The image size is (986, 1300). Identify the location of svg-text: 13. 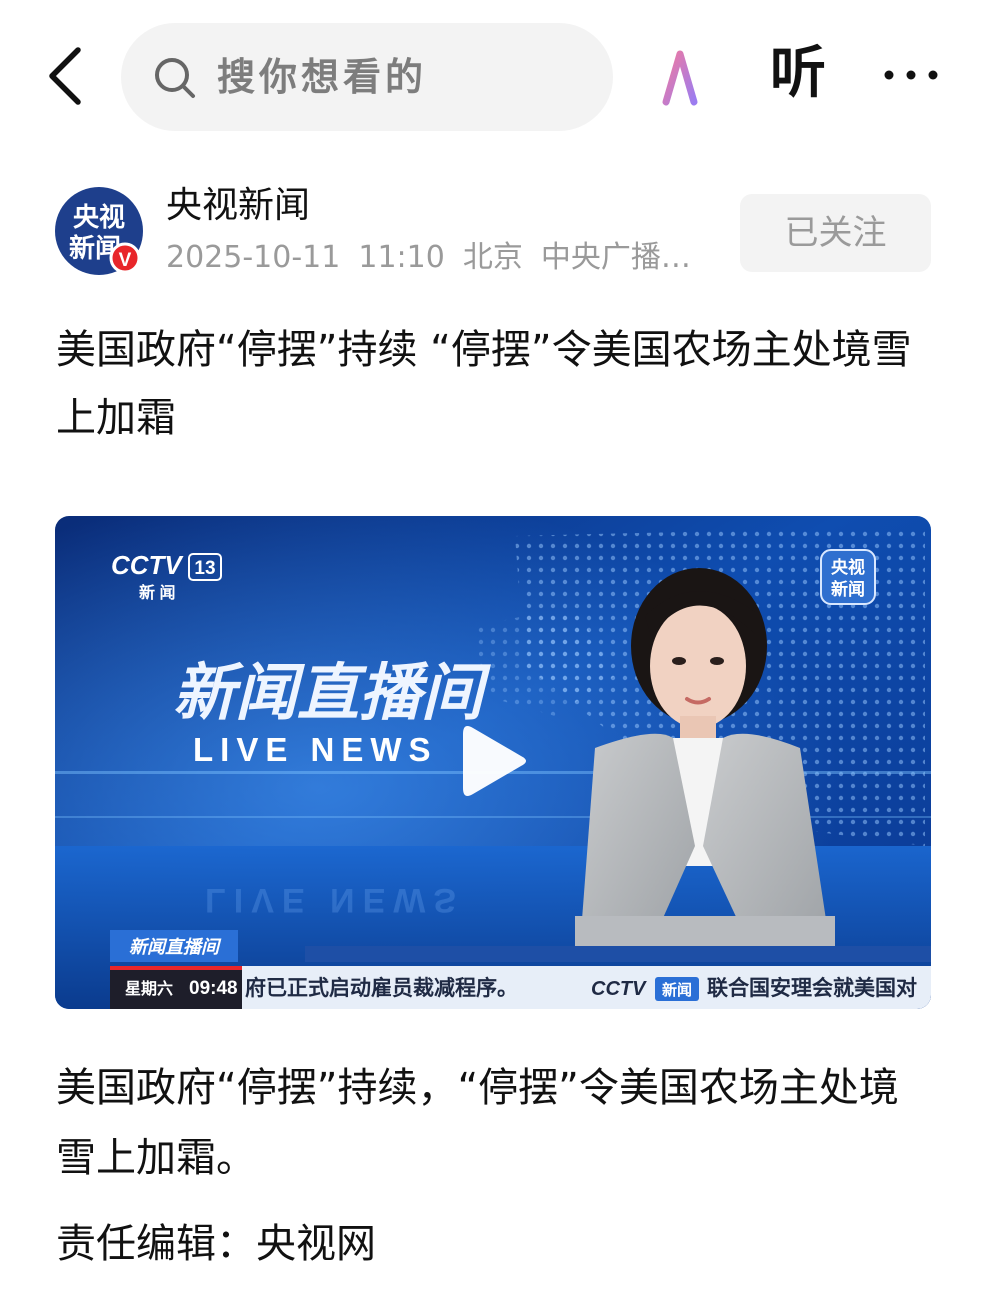
(204, 568).